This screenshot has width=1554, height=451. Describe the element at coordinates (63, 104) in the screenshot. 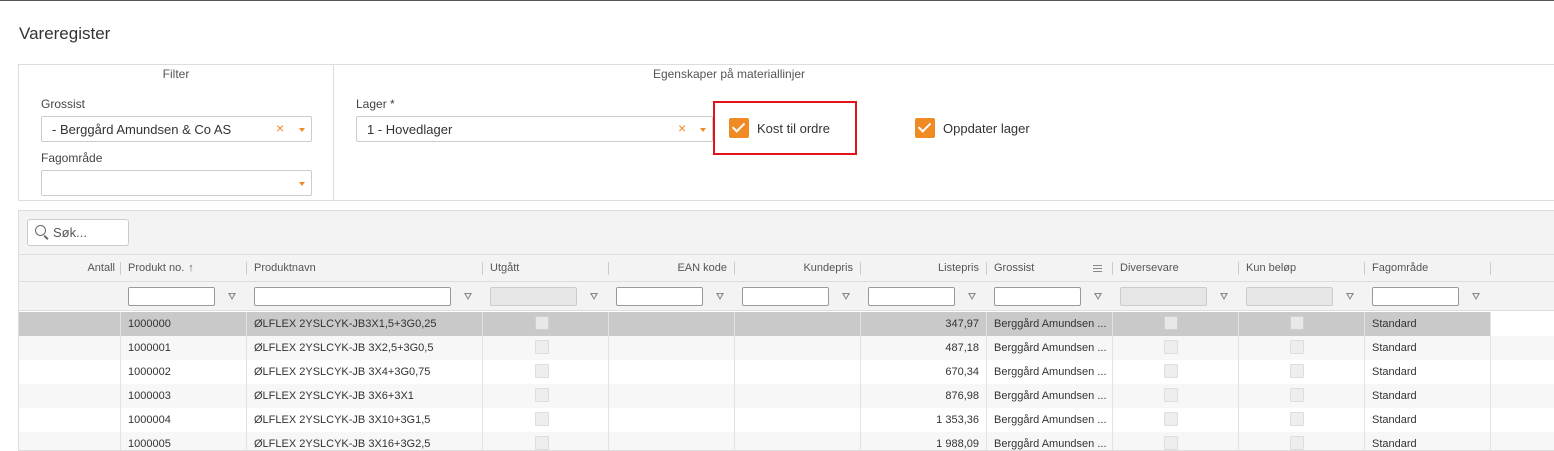

I see `grossist-label: Grossist` at that location.